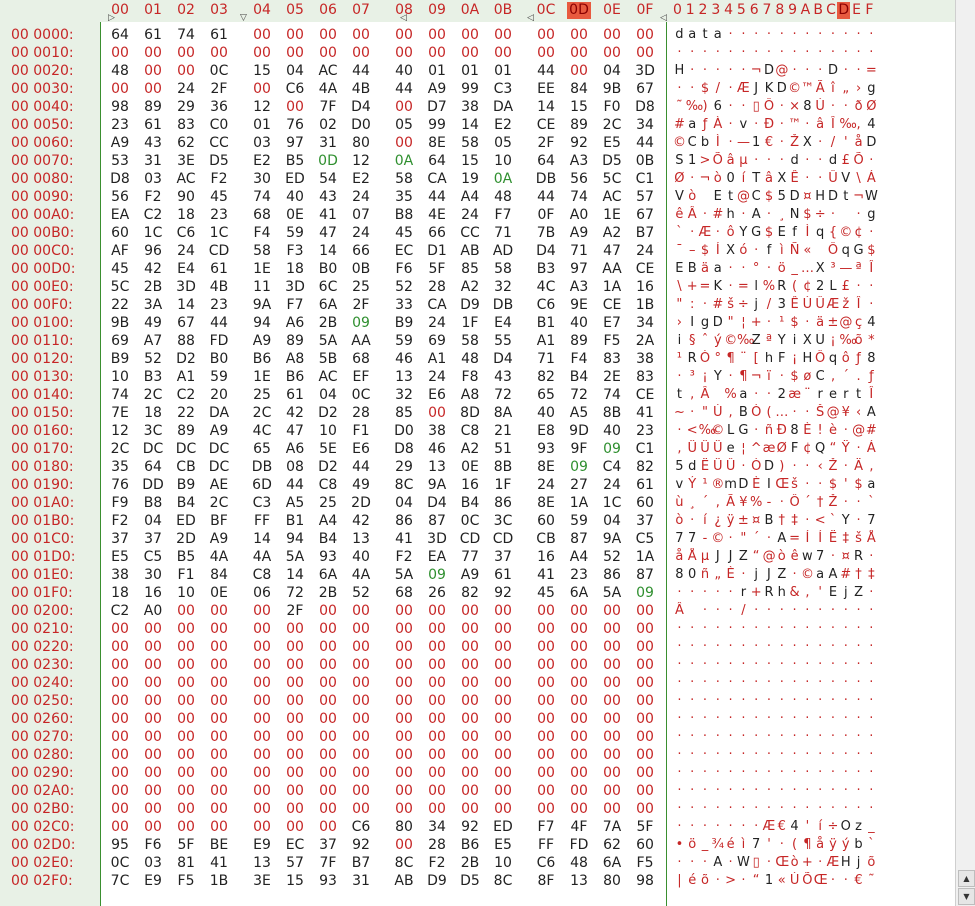 The image size is (975, 906). I want to click on ascii-char: ª, so click(858, 269).